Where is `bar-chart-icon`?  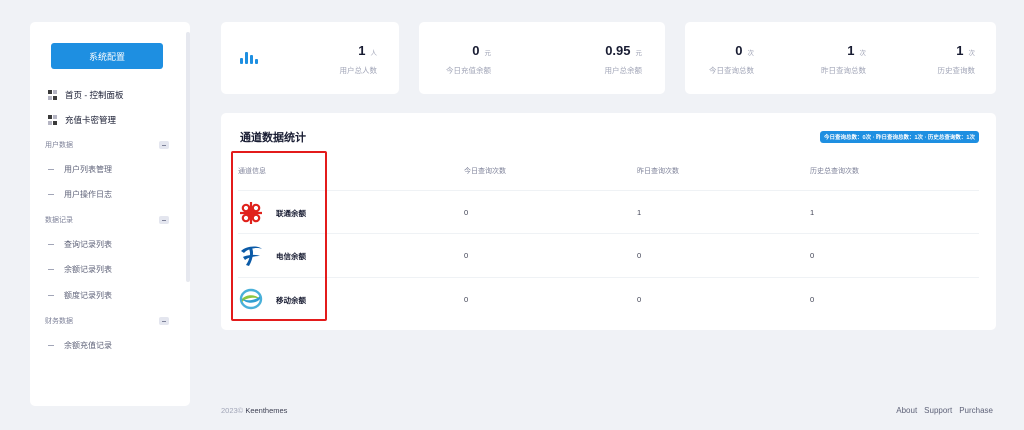 bar-chart-icon is located at coordinates (249, 57).